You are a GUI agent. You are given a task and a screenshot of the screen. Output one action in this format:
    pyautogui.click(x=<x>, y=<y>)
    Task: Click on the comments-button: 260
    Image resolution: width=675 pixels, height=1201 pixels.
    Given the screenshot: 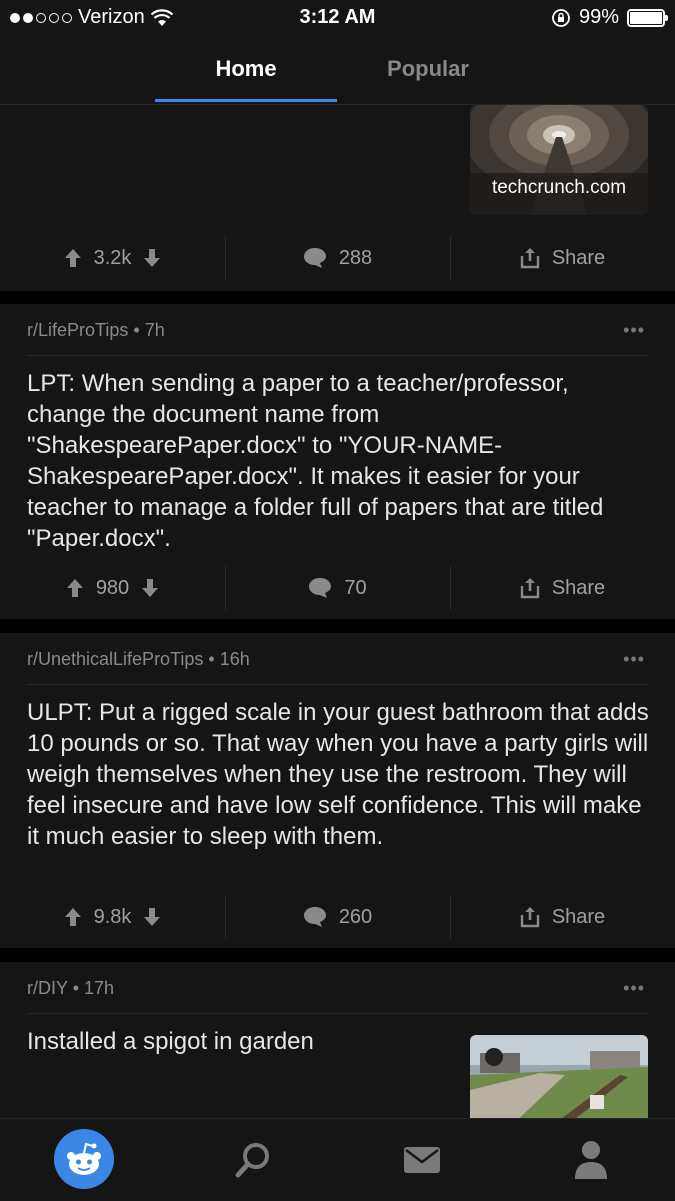 What is the action you would take?
    pyautogui.click(x=337, y=917)
    